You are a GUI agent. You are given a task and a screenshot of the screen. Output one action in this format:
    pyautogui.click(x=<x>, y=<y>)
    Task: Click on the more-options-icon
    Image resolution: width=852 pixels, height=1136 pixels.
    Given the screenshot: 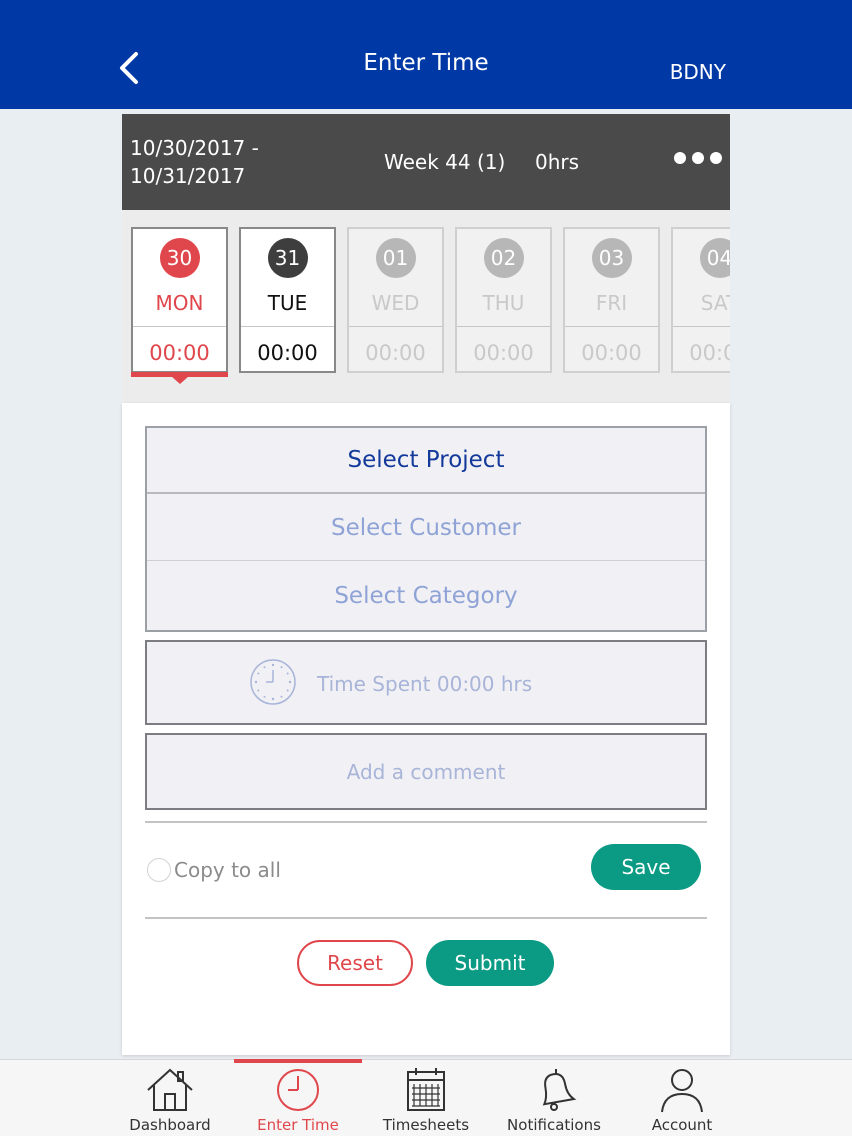 What is the action you would take?
    pyautogui.click(x=698, y=158)
    